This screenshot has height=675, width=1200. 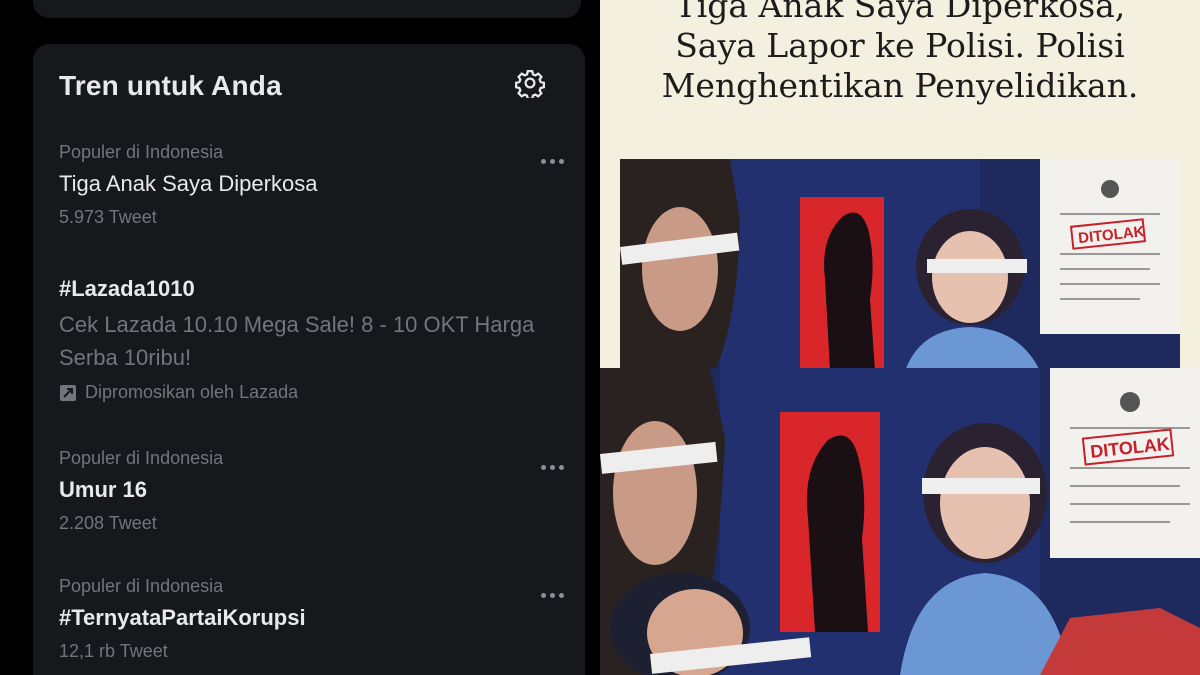 I want to click on trend-count: 12,1 rb Tweet, so click(x=113, y=651).